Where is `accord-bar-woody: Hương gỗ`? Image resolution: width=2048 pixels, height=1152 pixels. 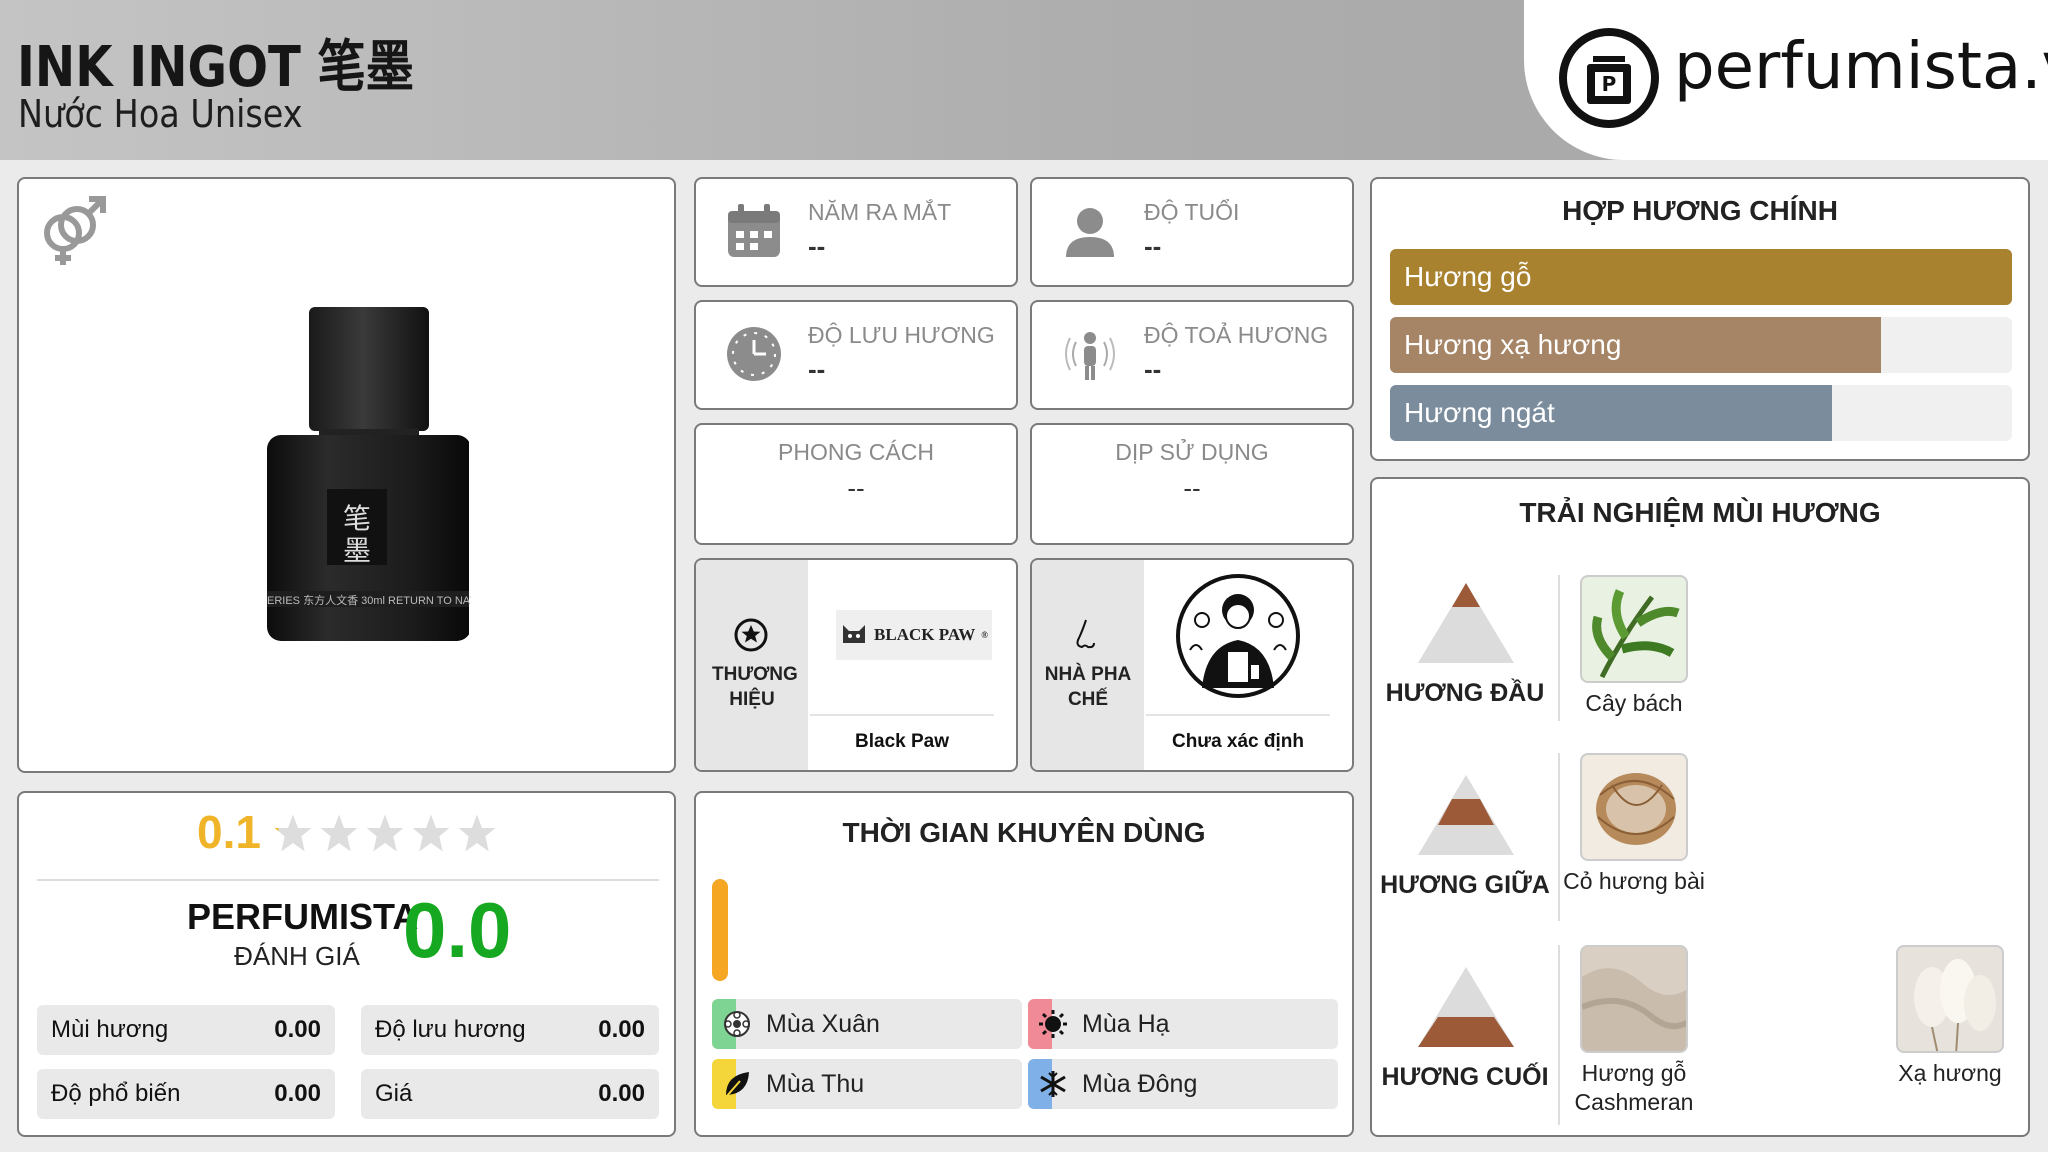
accord-bar-woody: Hương gỗ is located at coordinates (1701, 277).